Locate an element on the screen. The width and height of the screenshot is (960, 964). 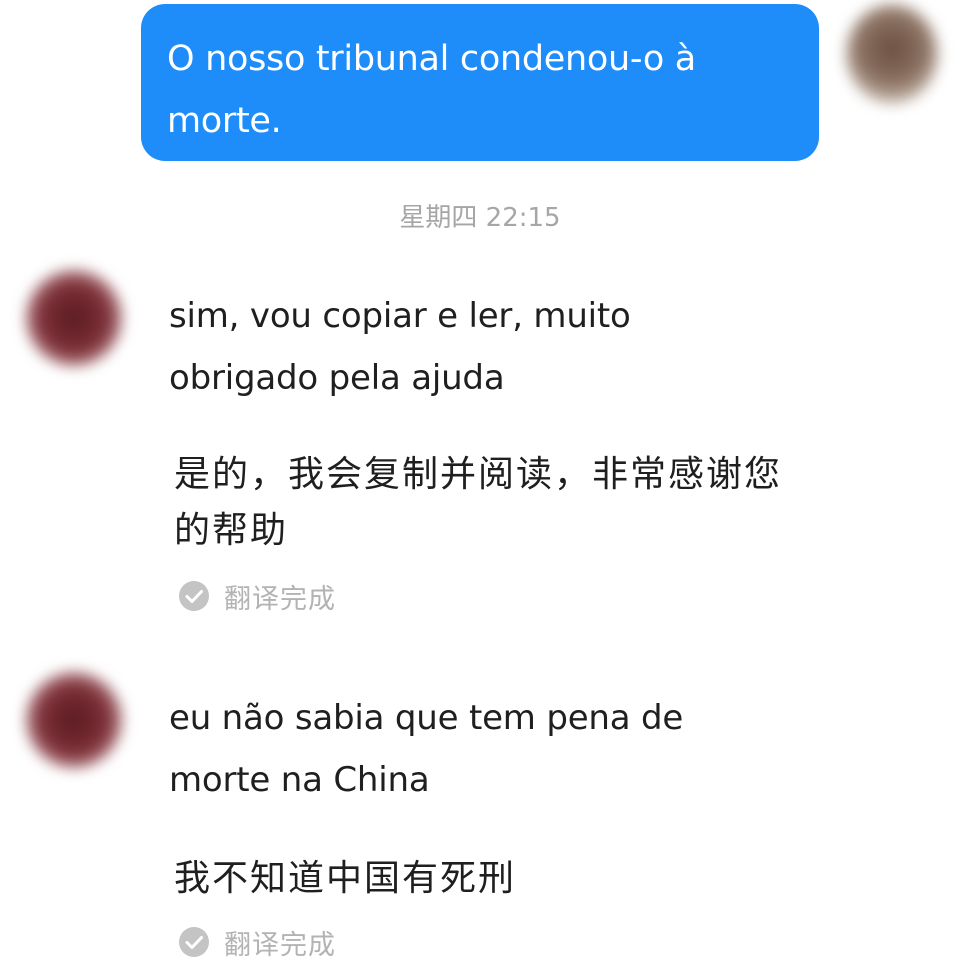
self-avatar is located at coordinates (892, 54).